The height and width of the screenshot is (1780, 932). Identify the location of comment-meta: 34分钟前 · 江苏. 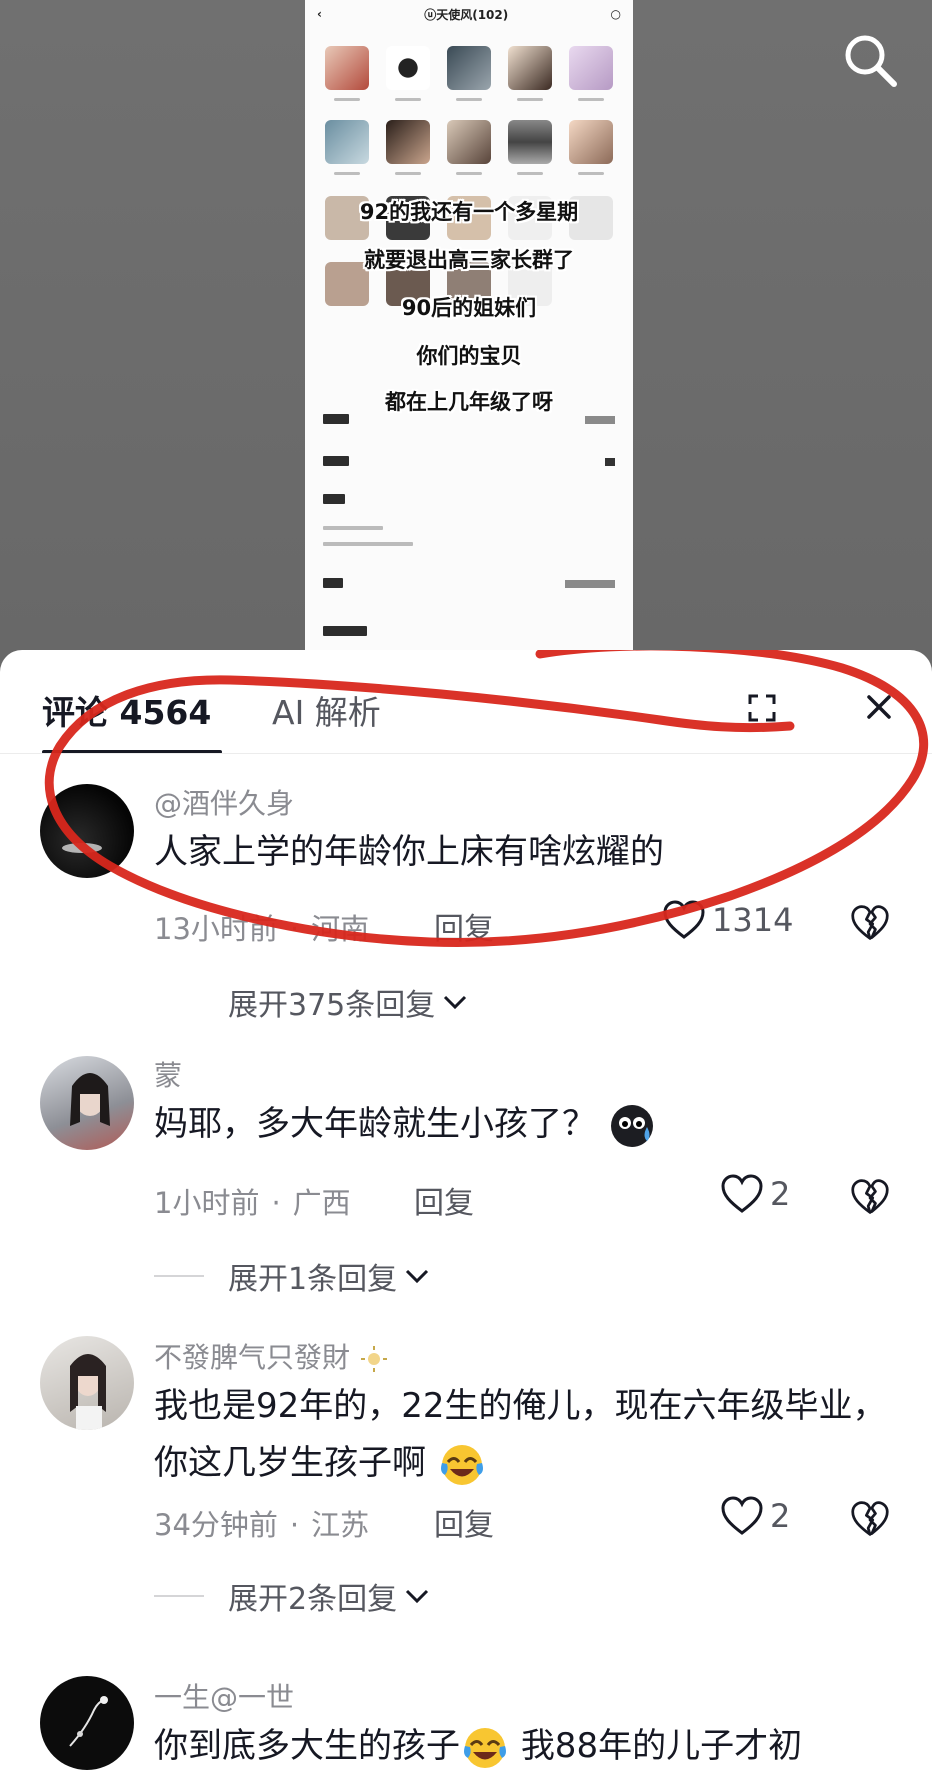
(262, 1525).